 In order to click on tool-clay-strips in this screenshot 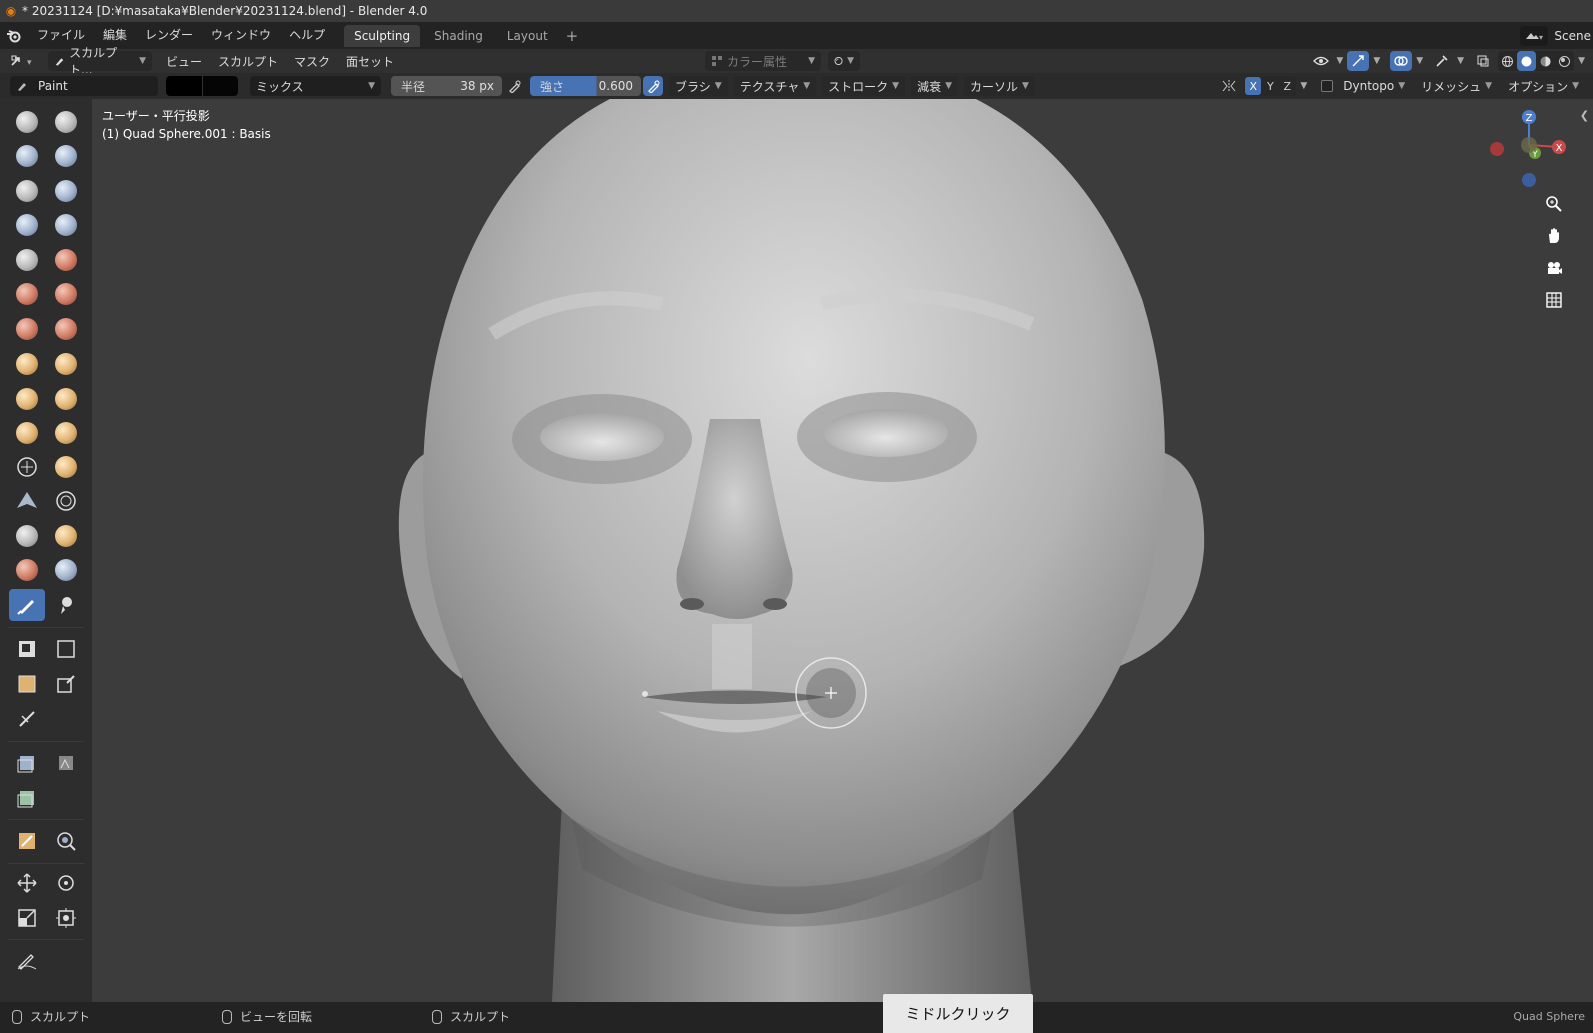, I will do `click(66, 156)`.